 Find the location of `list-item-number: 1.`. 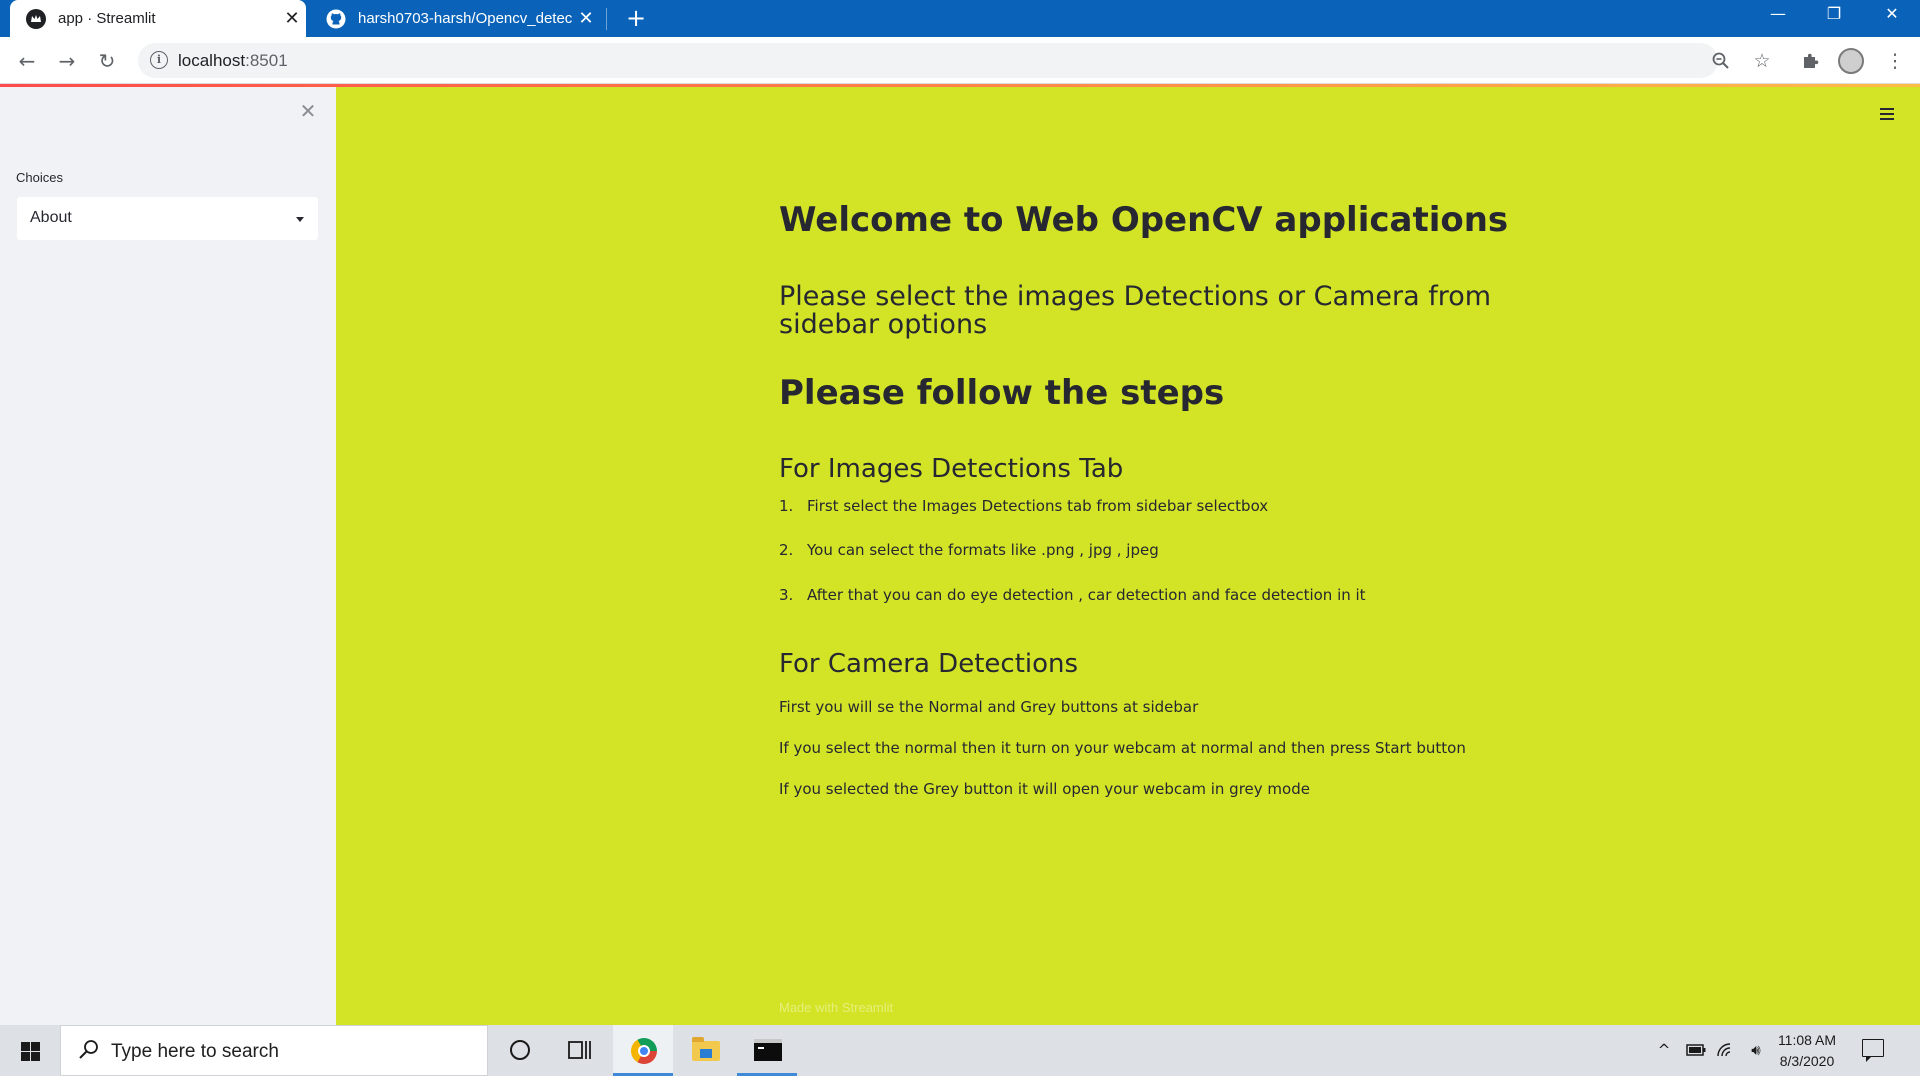

list-item-number: 1. is located at coordinates (786, 506).